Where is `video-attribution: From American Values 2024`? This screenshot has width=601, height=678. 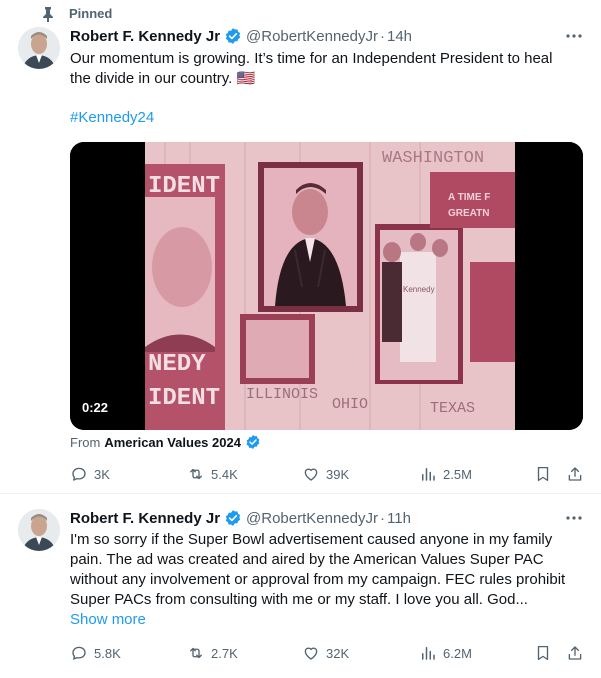
video-attribution: From American Values 2024 is located at coordinates (167, 442).